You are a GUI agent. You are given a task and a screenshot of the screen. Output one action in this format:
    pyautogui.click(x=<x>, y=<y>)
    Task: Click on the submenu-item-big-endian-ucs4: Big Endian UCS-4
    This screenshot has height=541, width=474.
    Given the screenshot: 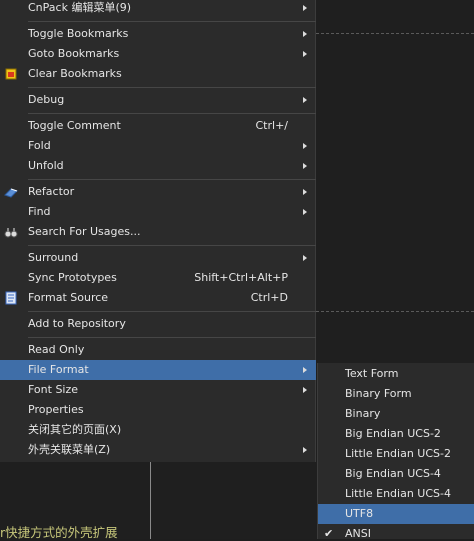 What is the action you would take?
    pyautogui.click(x=396, y=474)
    